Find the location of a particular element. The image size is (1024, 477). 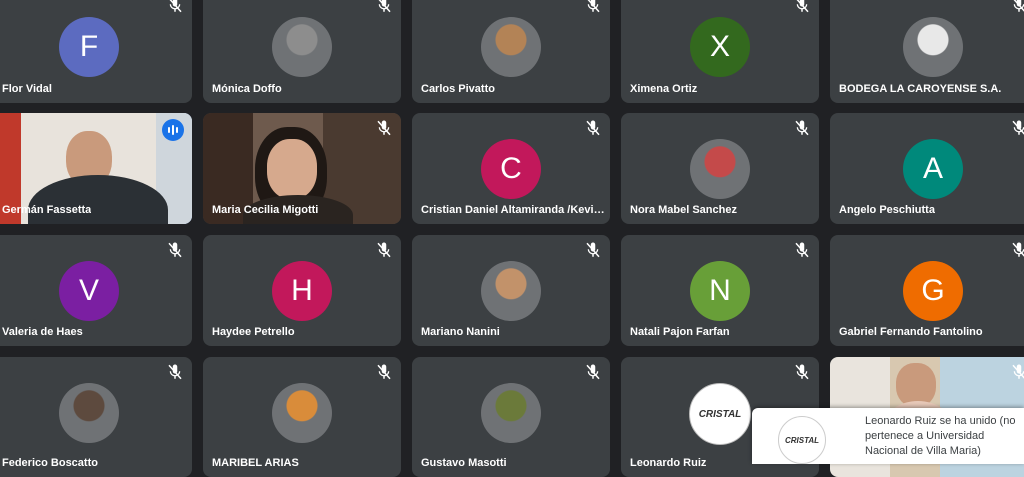

participant-tile: Mónica Doffo is located at coordinates (302, 51).